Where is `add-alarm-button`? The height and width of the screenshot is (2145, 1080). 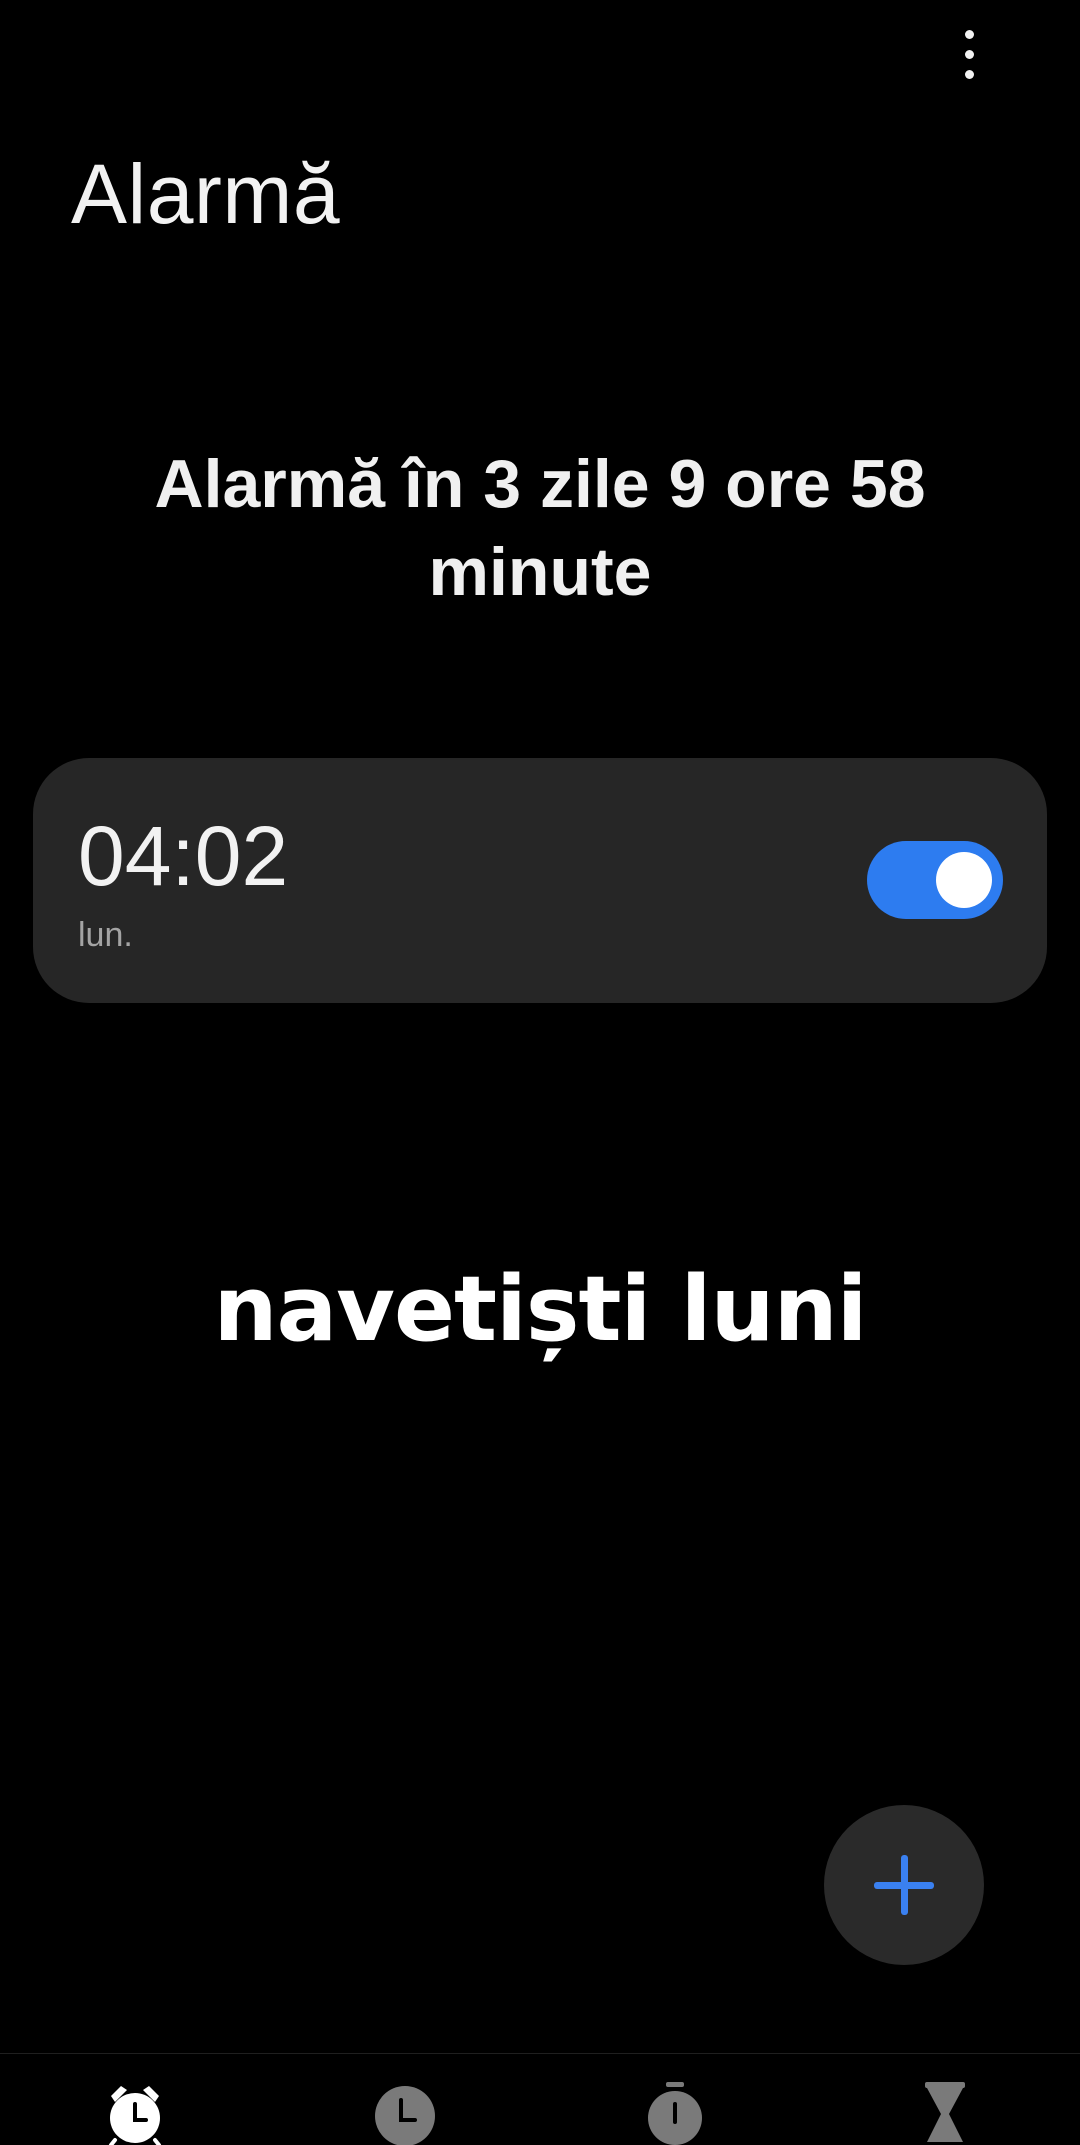 add-alarm-button is located at coordinates (904, 1885).